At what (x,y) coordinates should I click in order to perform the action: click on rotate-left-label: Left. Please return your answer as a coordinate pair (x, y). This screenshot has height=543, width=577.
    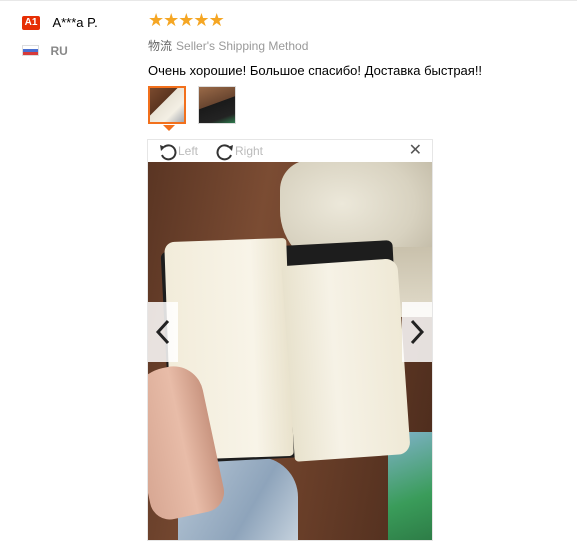
    Looking at the image, I should click on (188, 151).